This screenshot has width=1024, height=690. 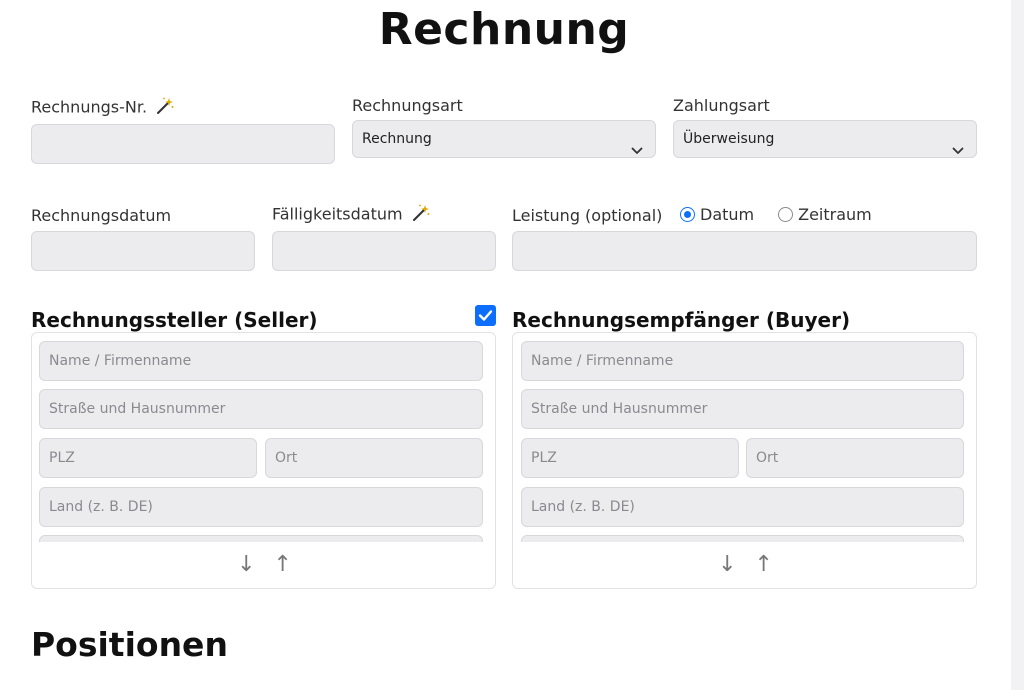 I want to click on invoice-type-value: Rechnung, so click(x=397, y=139).